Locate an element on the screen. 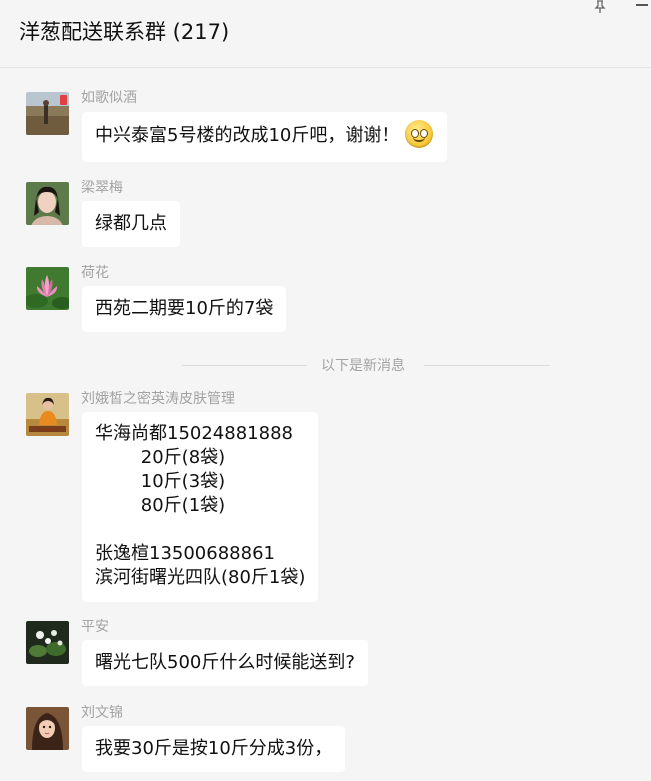 The image size is (651, 781). sender-name: 刘娥皙之密英涛皮肤管理 is located at coordinates (158, 399).